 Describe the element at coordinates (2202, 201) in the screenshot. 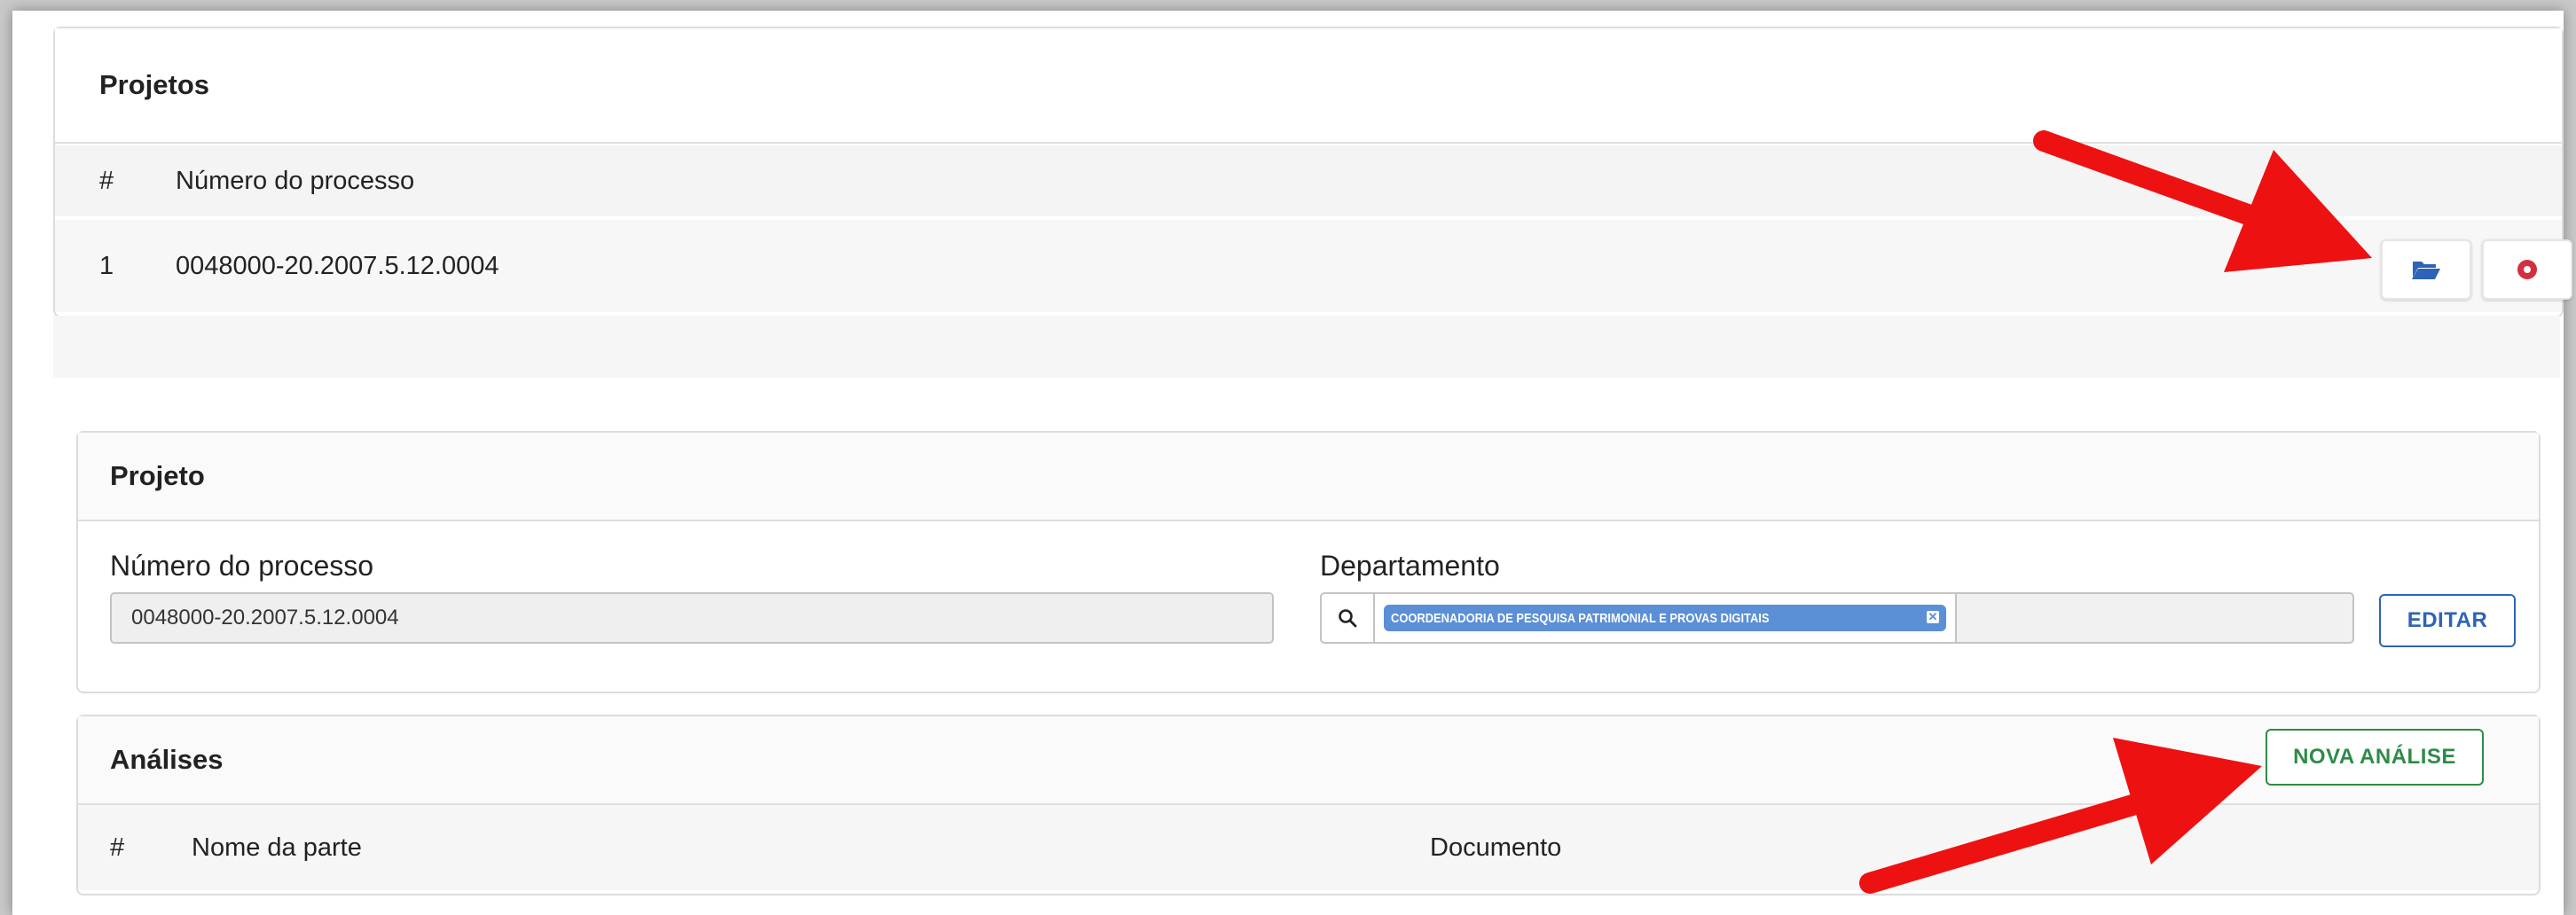

I see `arrow-to-open-button` at that location.